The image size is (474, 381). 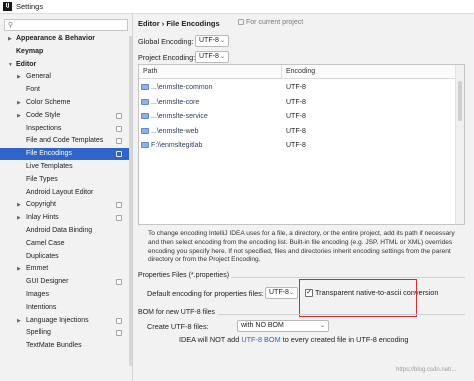 I want to click on project-encoding-select: UTF-8 ⌄, so click(x=212, y=57).